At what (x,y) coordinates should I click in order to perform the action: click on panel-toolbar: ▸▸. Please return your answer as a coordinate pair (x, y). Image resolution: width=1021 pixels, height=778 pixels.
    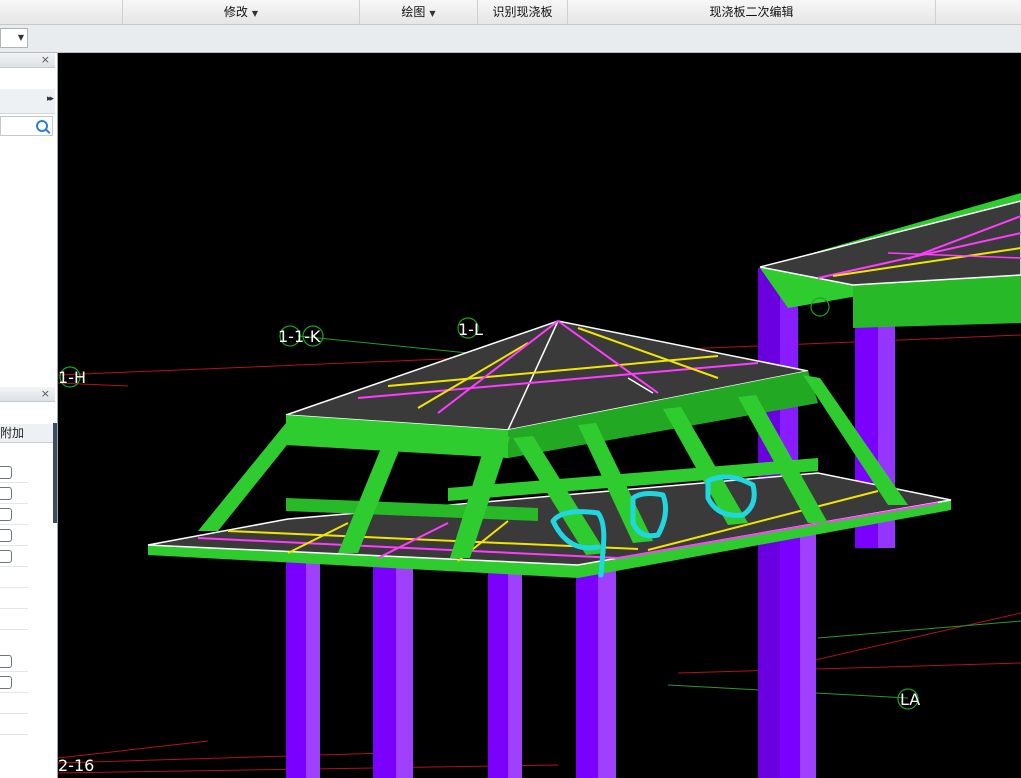
    Looking at the image, I should click on (27, 101).